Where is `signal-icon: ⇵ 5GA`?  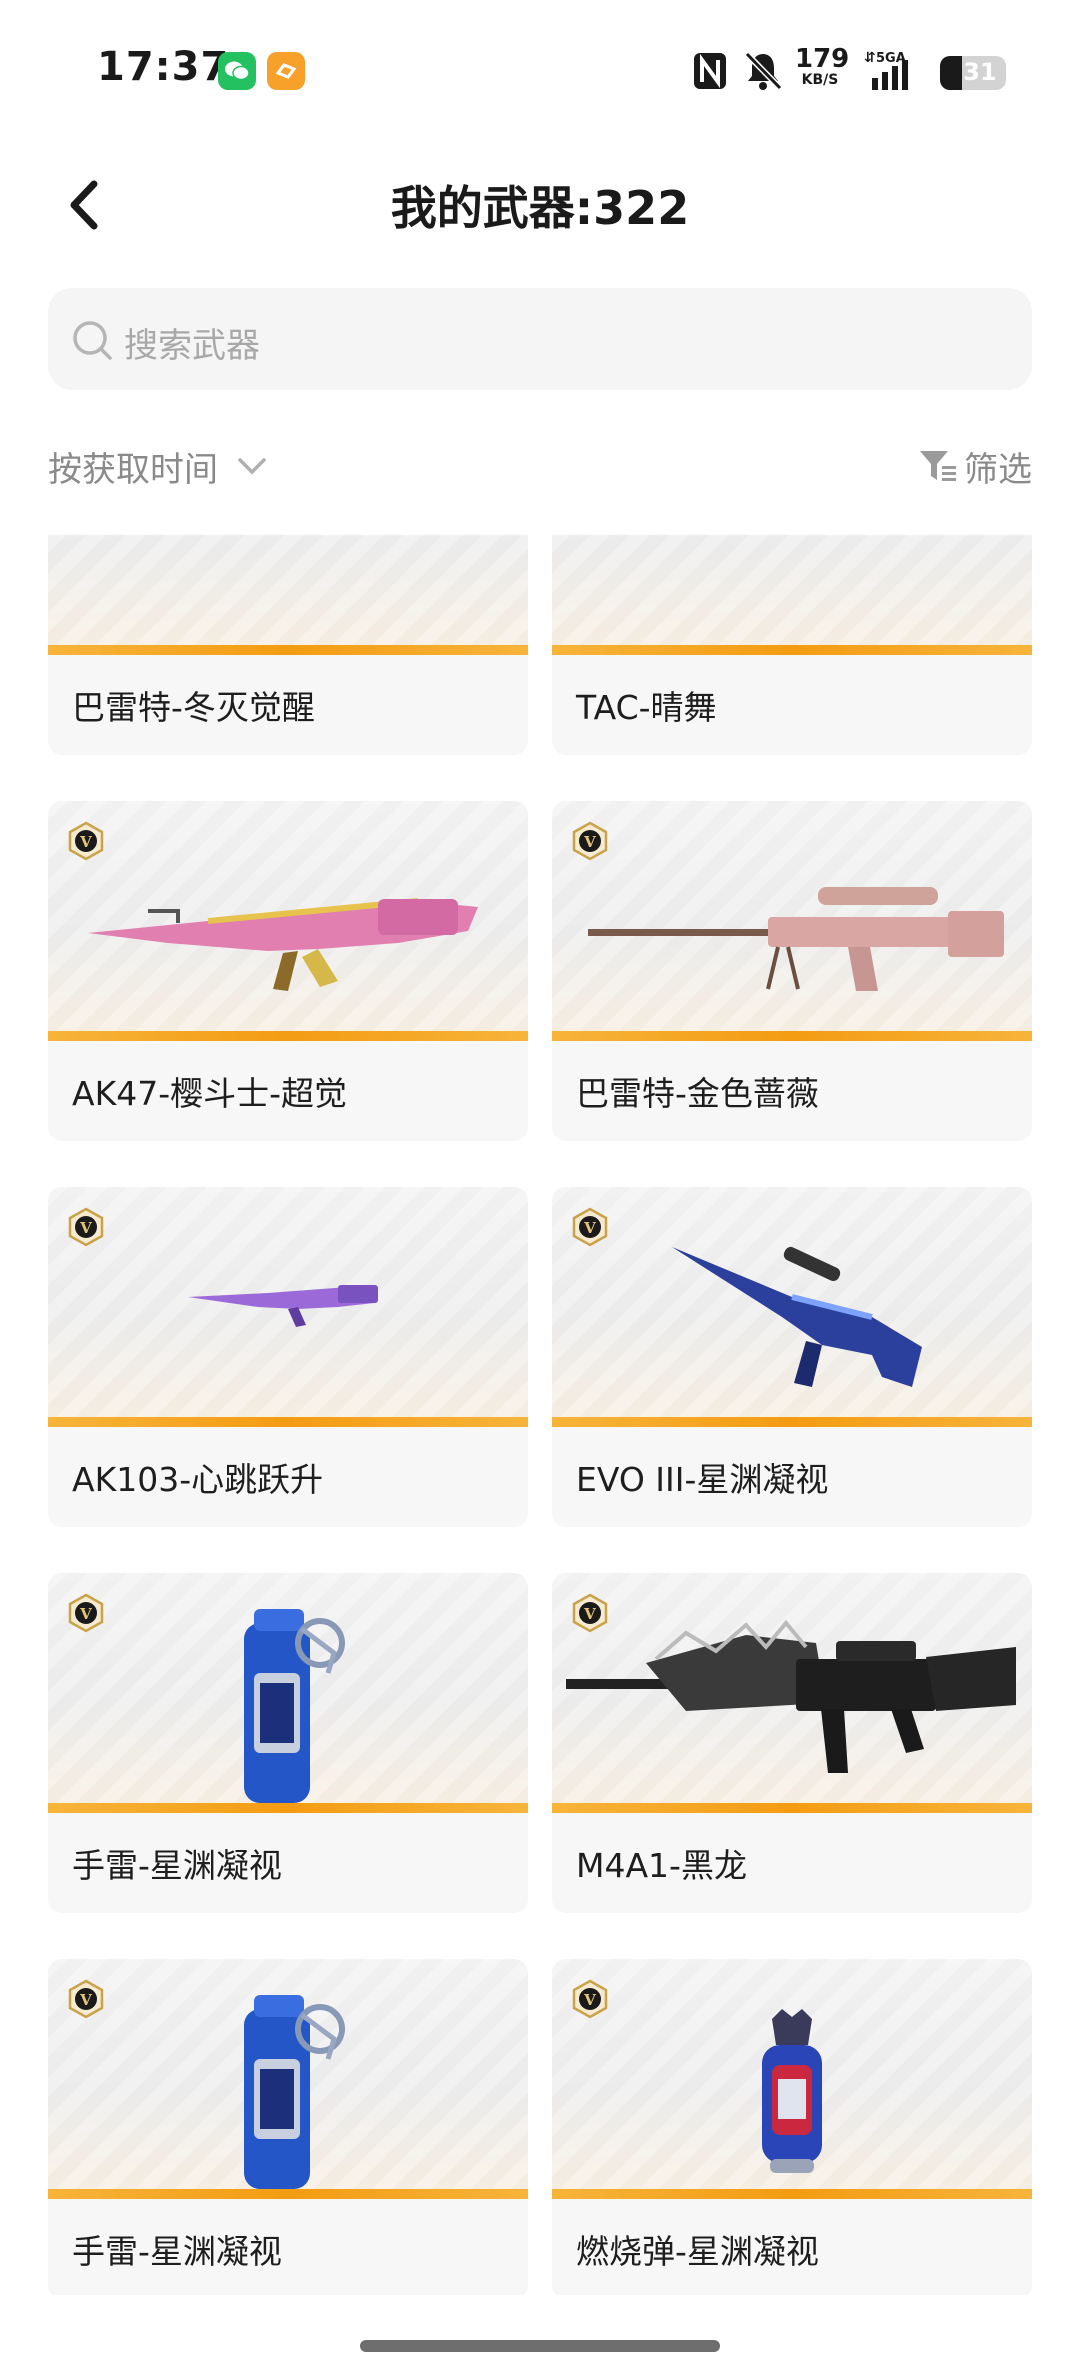
signal-icon: ⇵ 5GA is located at coordinates (886, 70).